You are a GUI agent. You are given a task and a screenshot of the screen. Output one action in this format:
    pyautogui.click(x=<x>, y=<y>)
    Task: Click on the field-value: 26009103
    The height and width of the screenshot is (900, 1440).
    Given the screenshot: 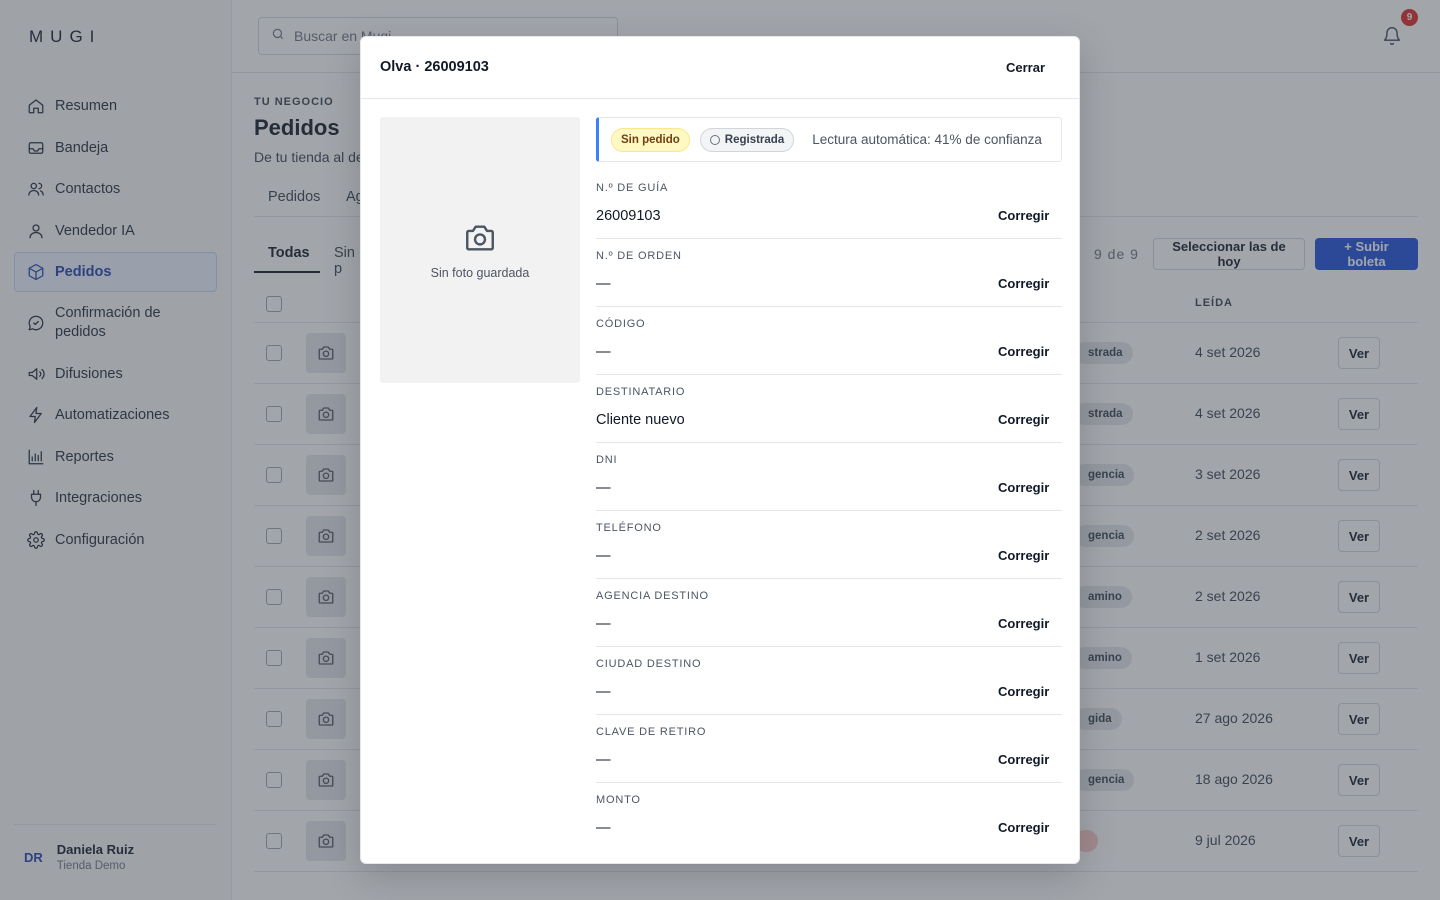 What is the action you would take?
    pyautogui.click(x=628, y=216)
    